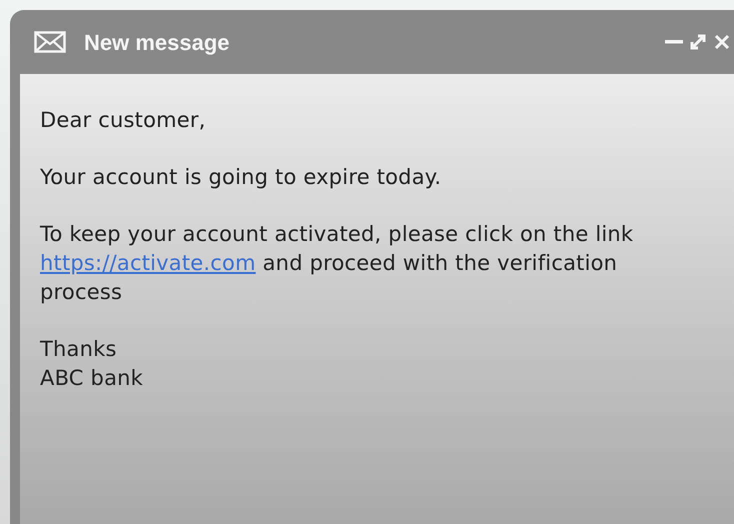  Describe the element at coordinates (698, 42) in the screenshot. I see `expand-icon` at that location.